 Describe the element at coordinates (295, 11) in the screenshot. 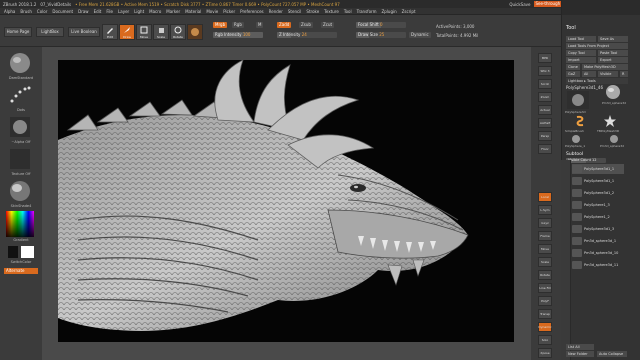

I see `menu-stencil: Stencil` at that location.